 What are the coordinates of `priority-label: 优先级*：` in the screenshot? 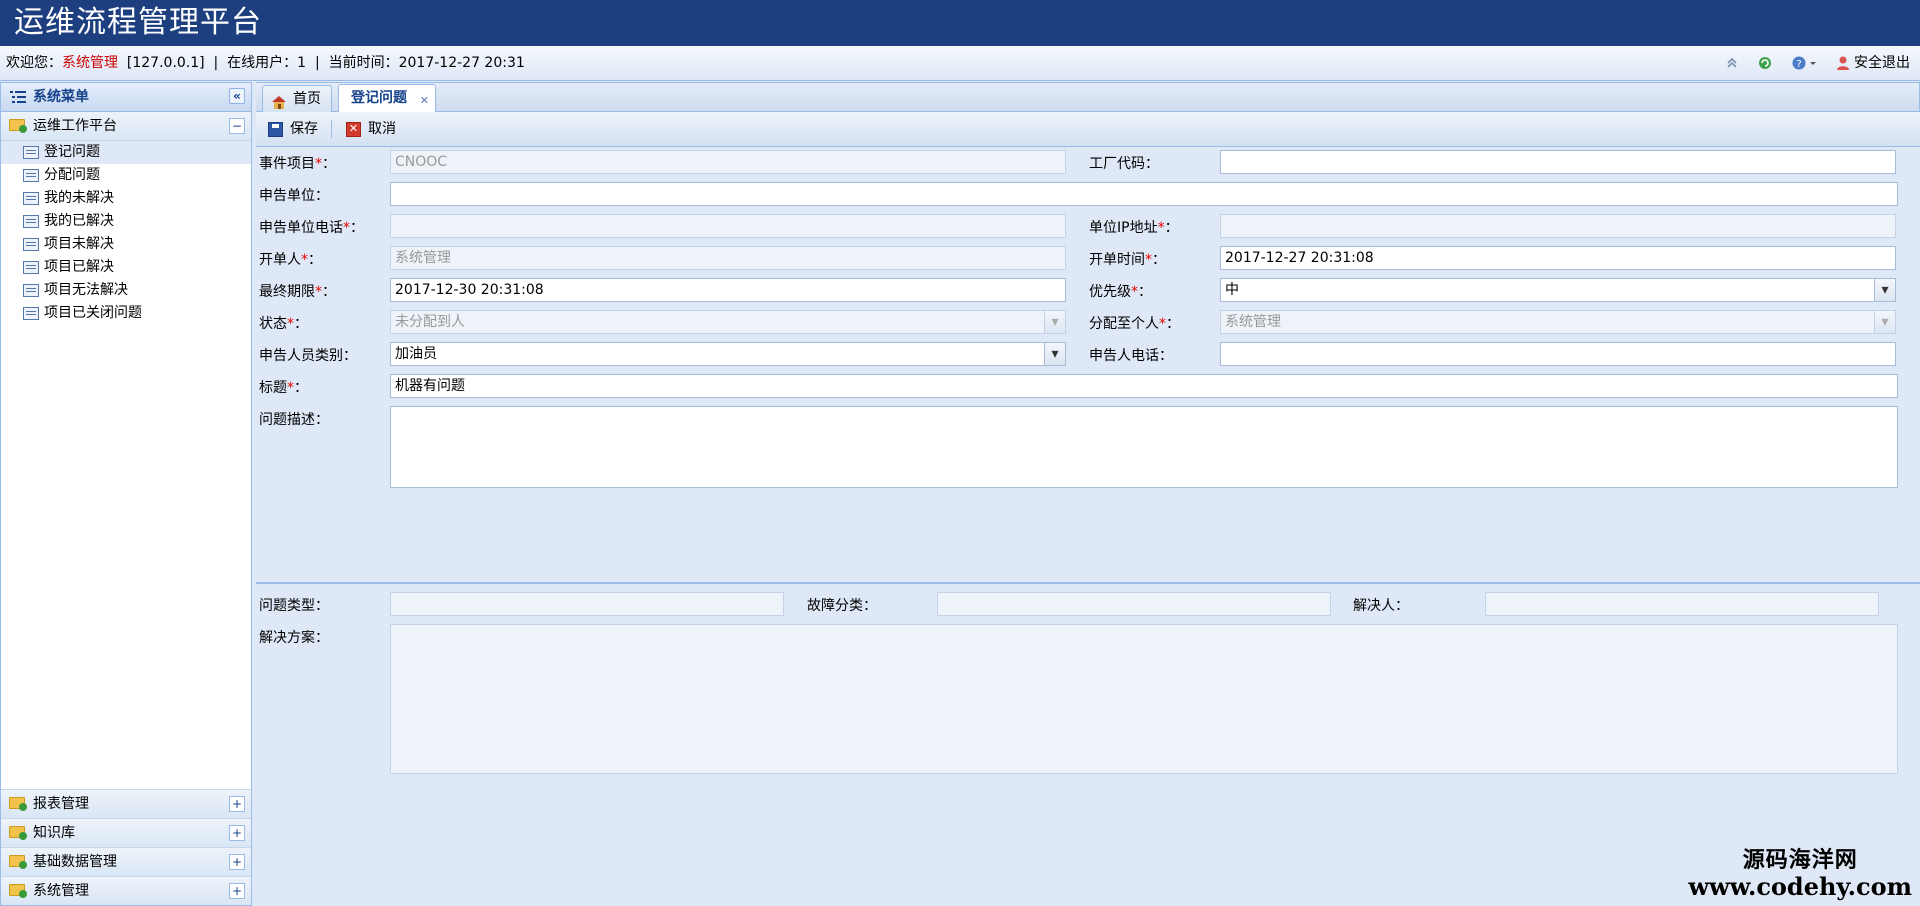 It's located at (1120, 292).